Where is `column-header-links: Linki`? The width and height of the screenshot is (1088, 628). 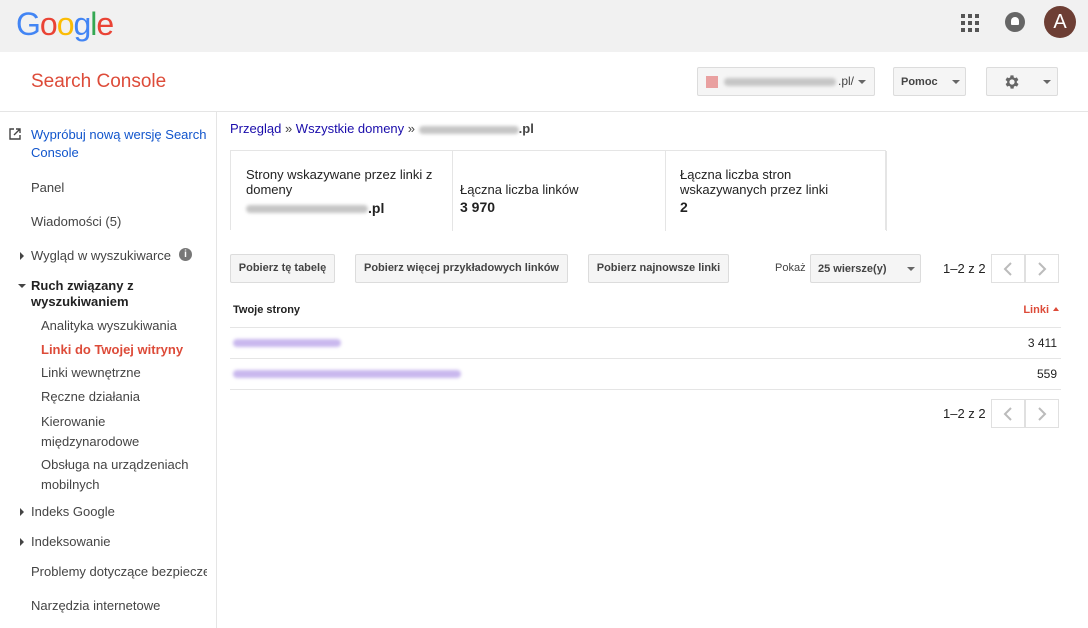
column-header-links: Linki is located at coordinates (1036, 310).